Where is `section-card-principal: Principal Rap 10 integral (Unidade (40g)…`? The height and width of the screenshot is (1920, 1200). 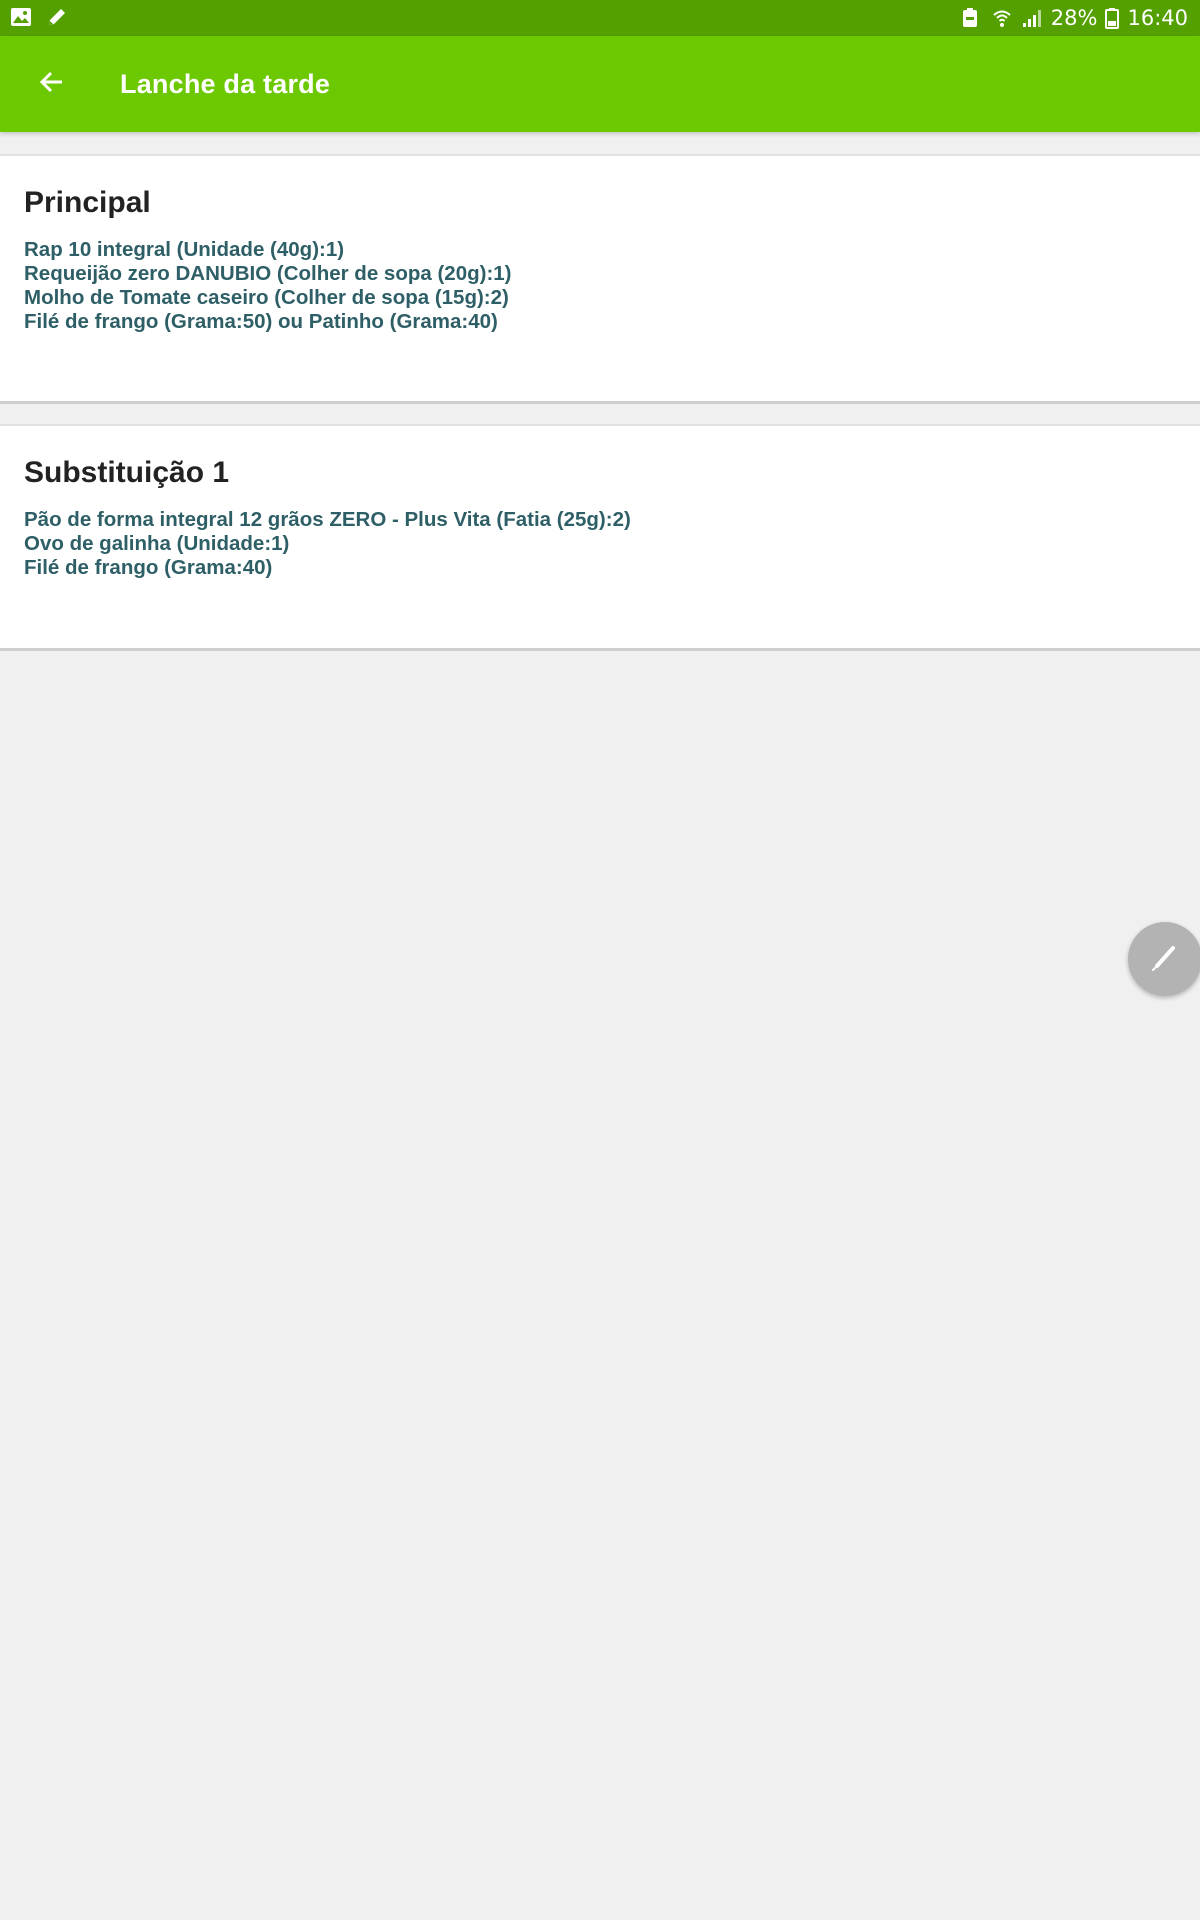 section-card-principal: Principal Rap 10 integral (Unidade (40g)… is located at coordinates (600, 279).